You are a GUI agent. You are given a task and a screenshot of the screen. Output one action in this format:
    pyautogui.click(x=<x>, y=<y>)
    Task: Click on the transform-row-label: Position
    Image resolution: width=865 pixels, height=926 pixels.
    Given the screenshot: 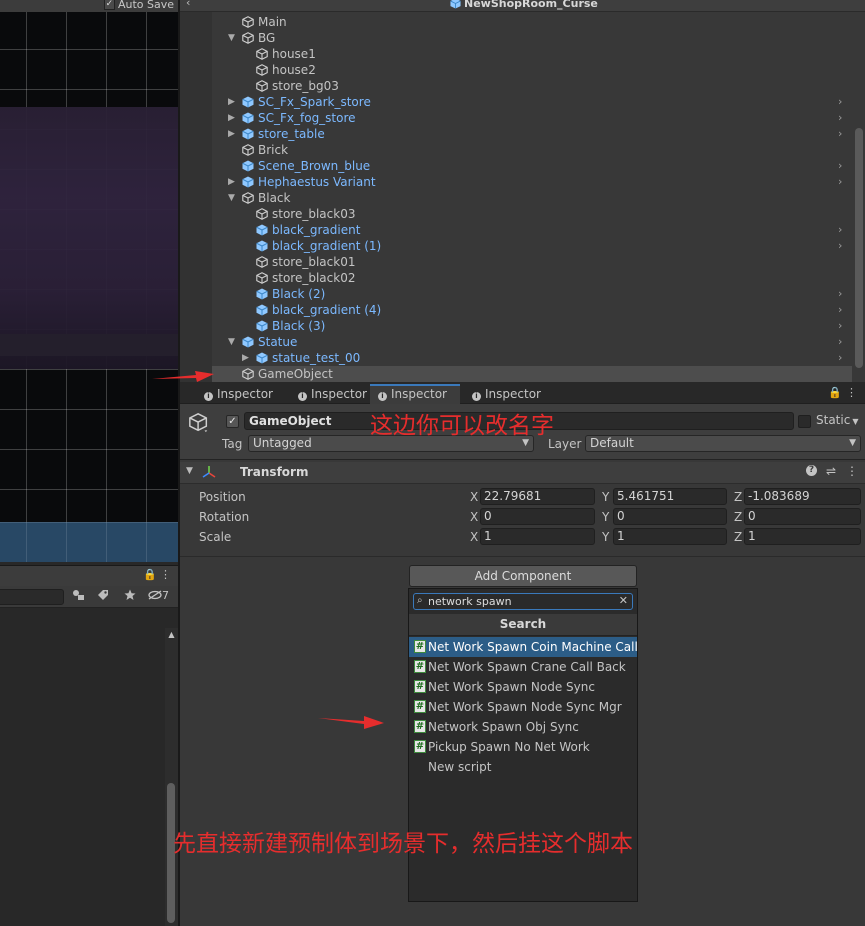 What is the action you would take?
    pyautogui.click(x=222, y=497)
    